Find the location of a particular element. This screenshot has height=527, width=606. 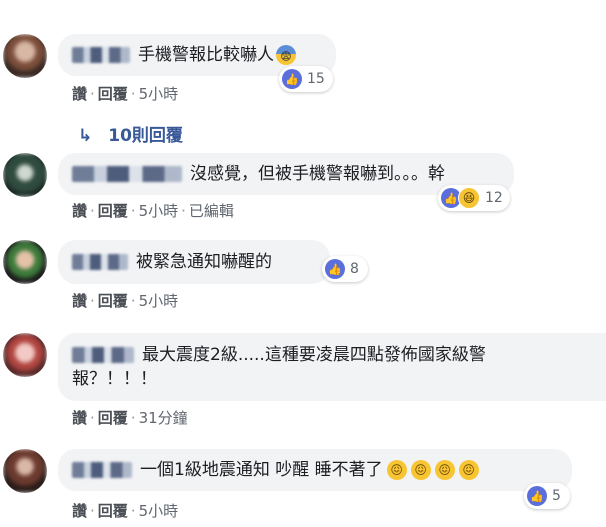

comment-text: 手機警報比較嚇人 is located at coordinates (206, 55).